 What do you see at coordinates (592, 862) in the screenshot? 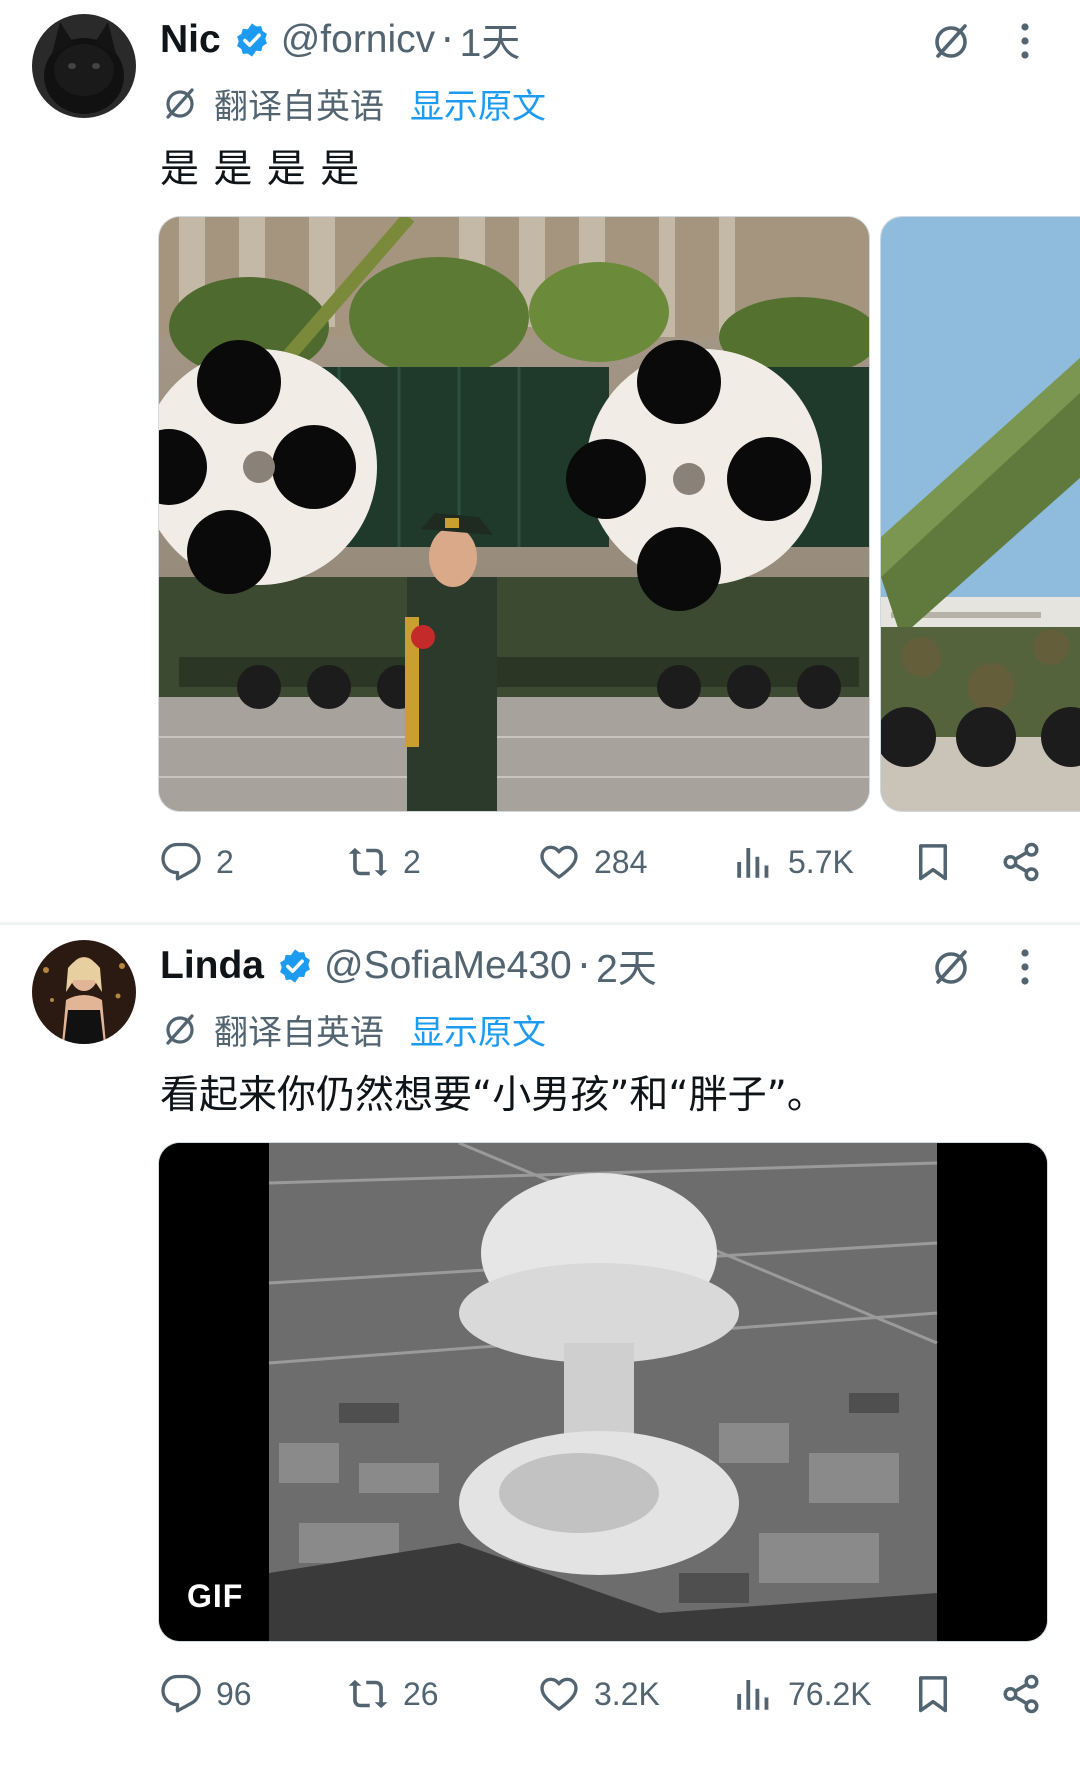
I see `like-button: 284` at bounding box center [592, 862].